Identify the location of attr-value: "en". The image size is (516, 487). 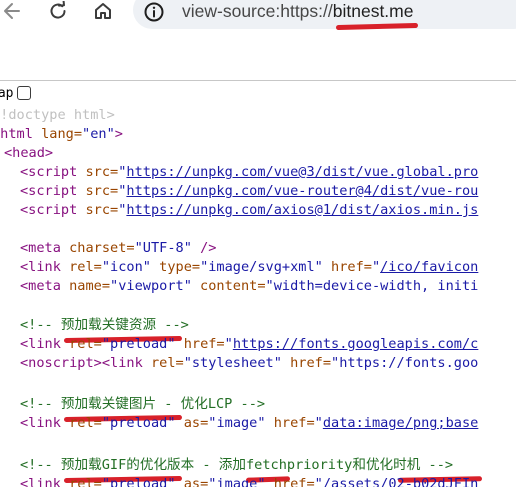
(98, 134).